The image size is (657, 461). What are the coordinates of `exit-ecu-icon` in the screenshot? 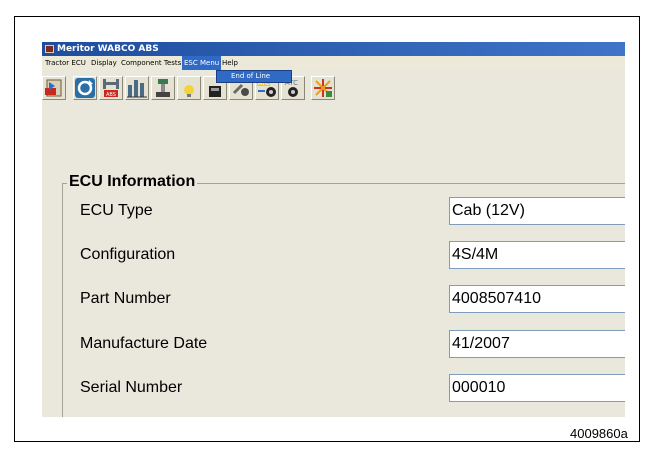 It's located at (53, 88).